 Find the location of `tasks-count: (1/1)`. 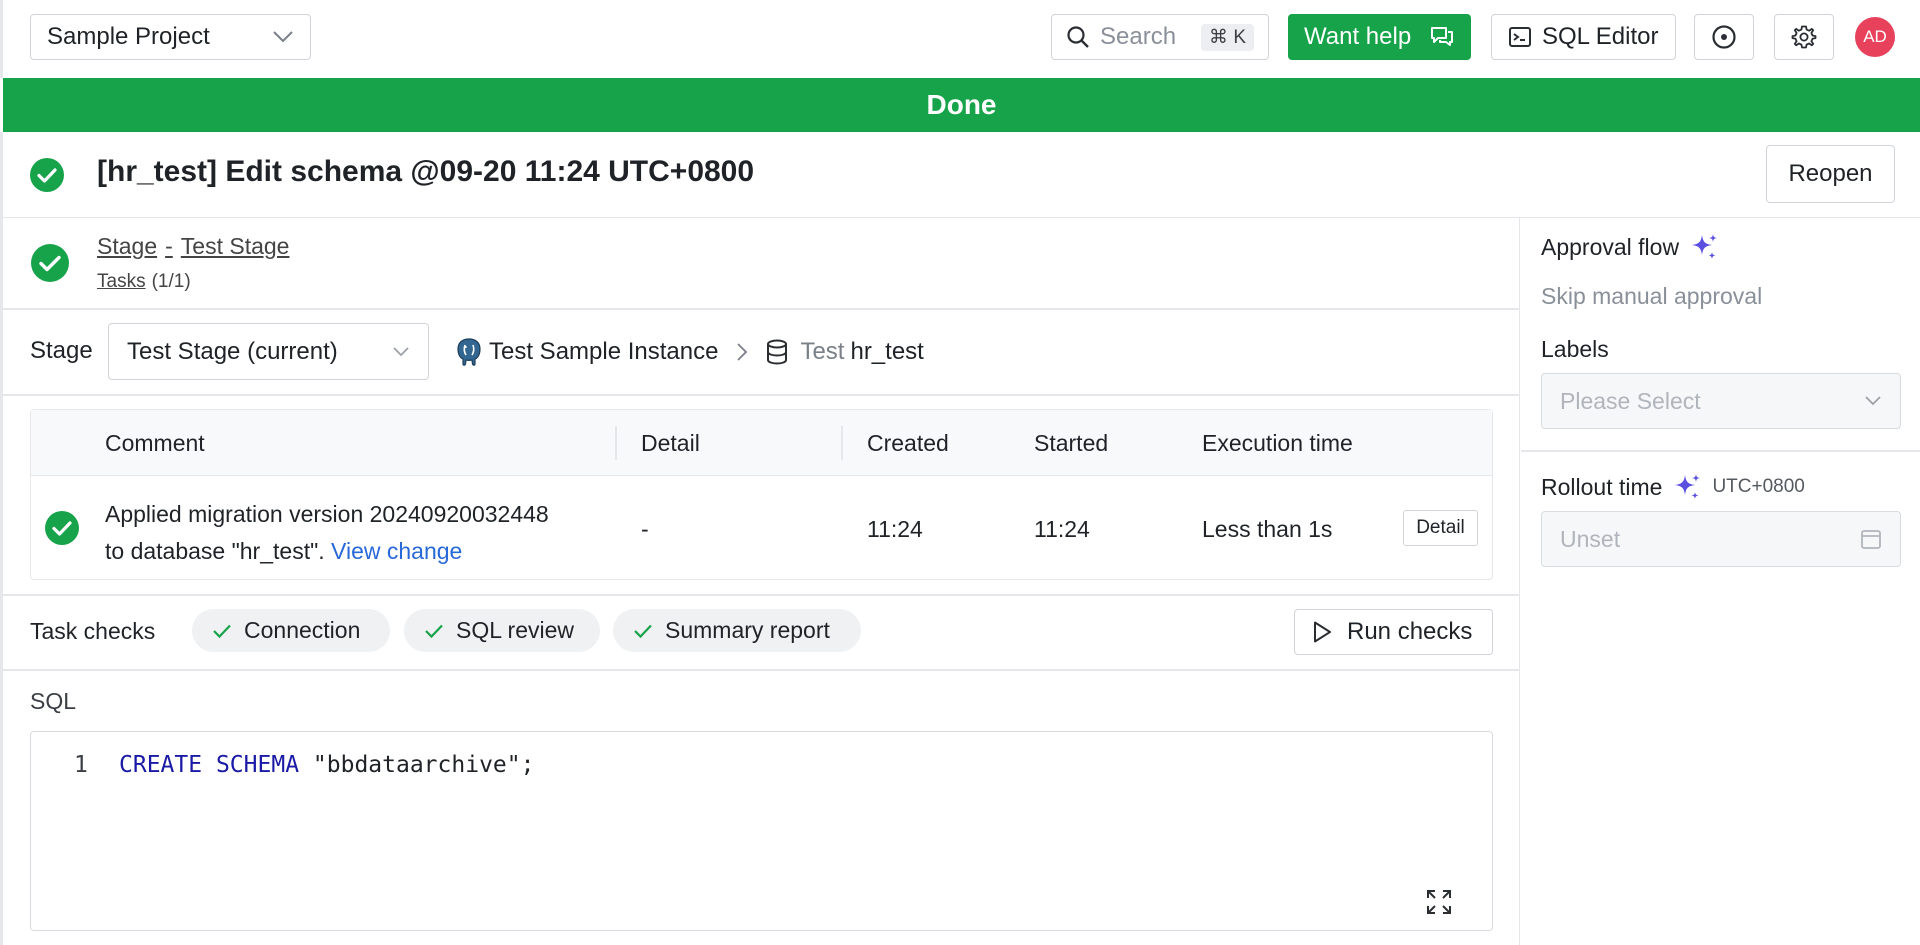

tasks-count: (1/1) is located at coordinates (171, 281).